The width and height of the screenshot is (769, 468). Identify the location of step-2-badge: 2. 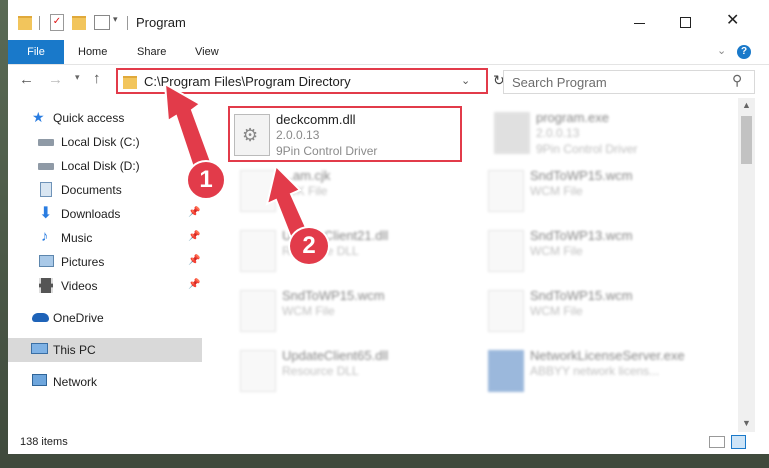
(309, 246).